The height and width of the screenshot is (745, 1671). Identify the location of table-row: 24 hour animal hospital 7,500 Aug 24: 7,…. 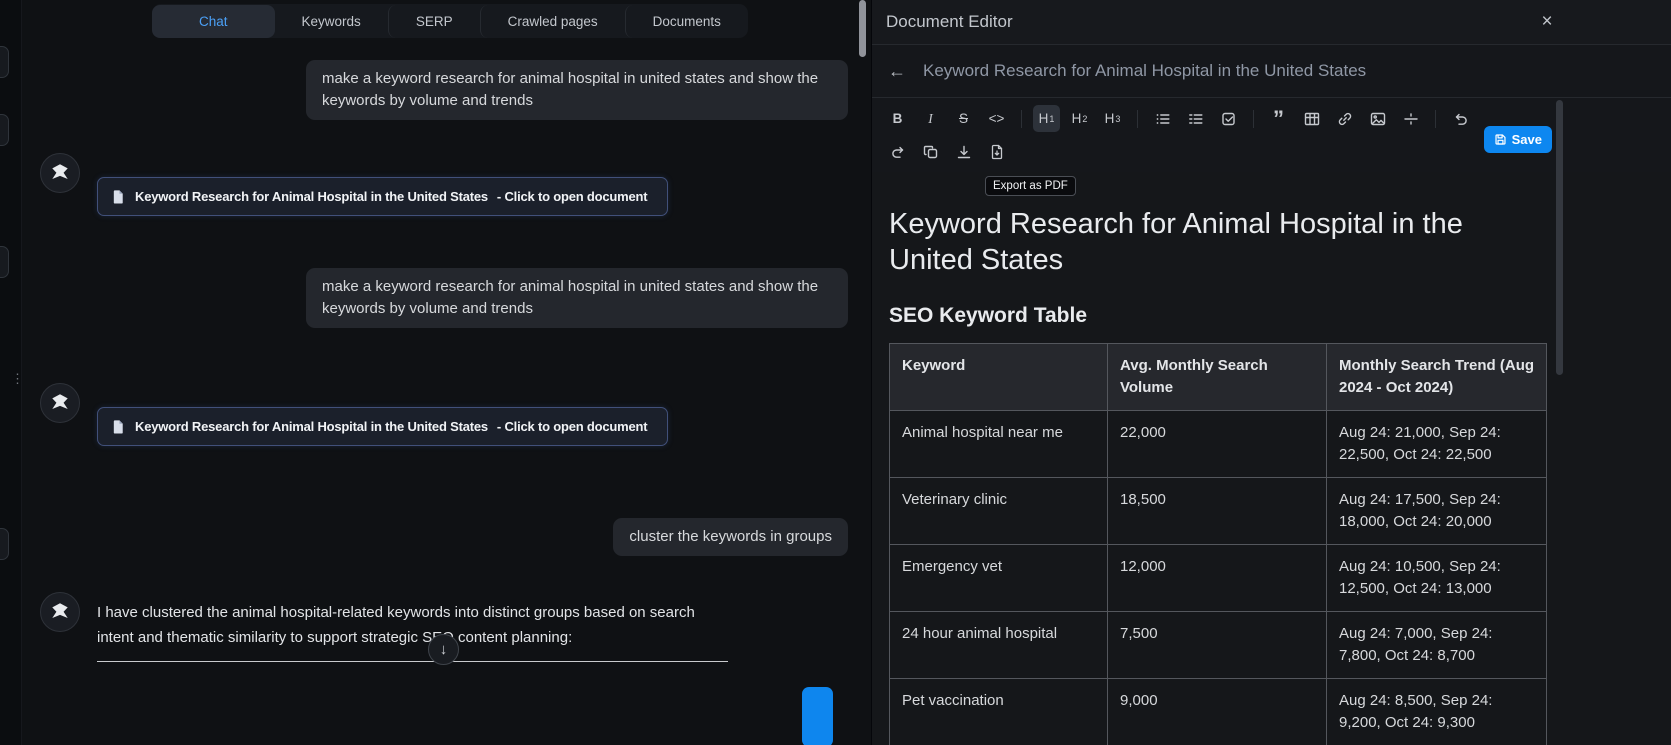
(1218, 645).